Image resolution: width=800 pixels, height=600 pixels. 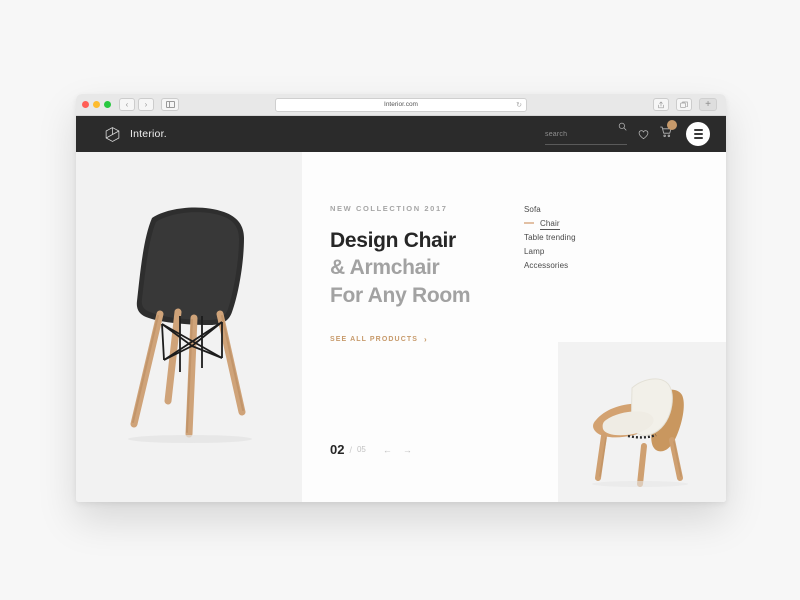 I want to click on new-tab-button: +, so click(x=708, y=104).